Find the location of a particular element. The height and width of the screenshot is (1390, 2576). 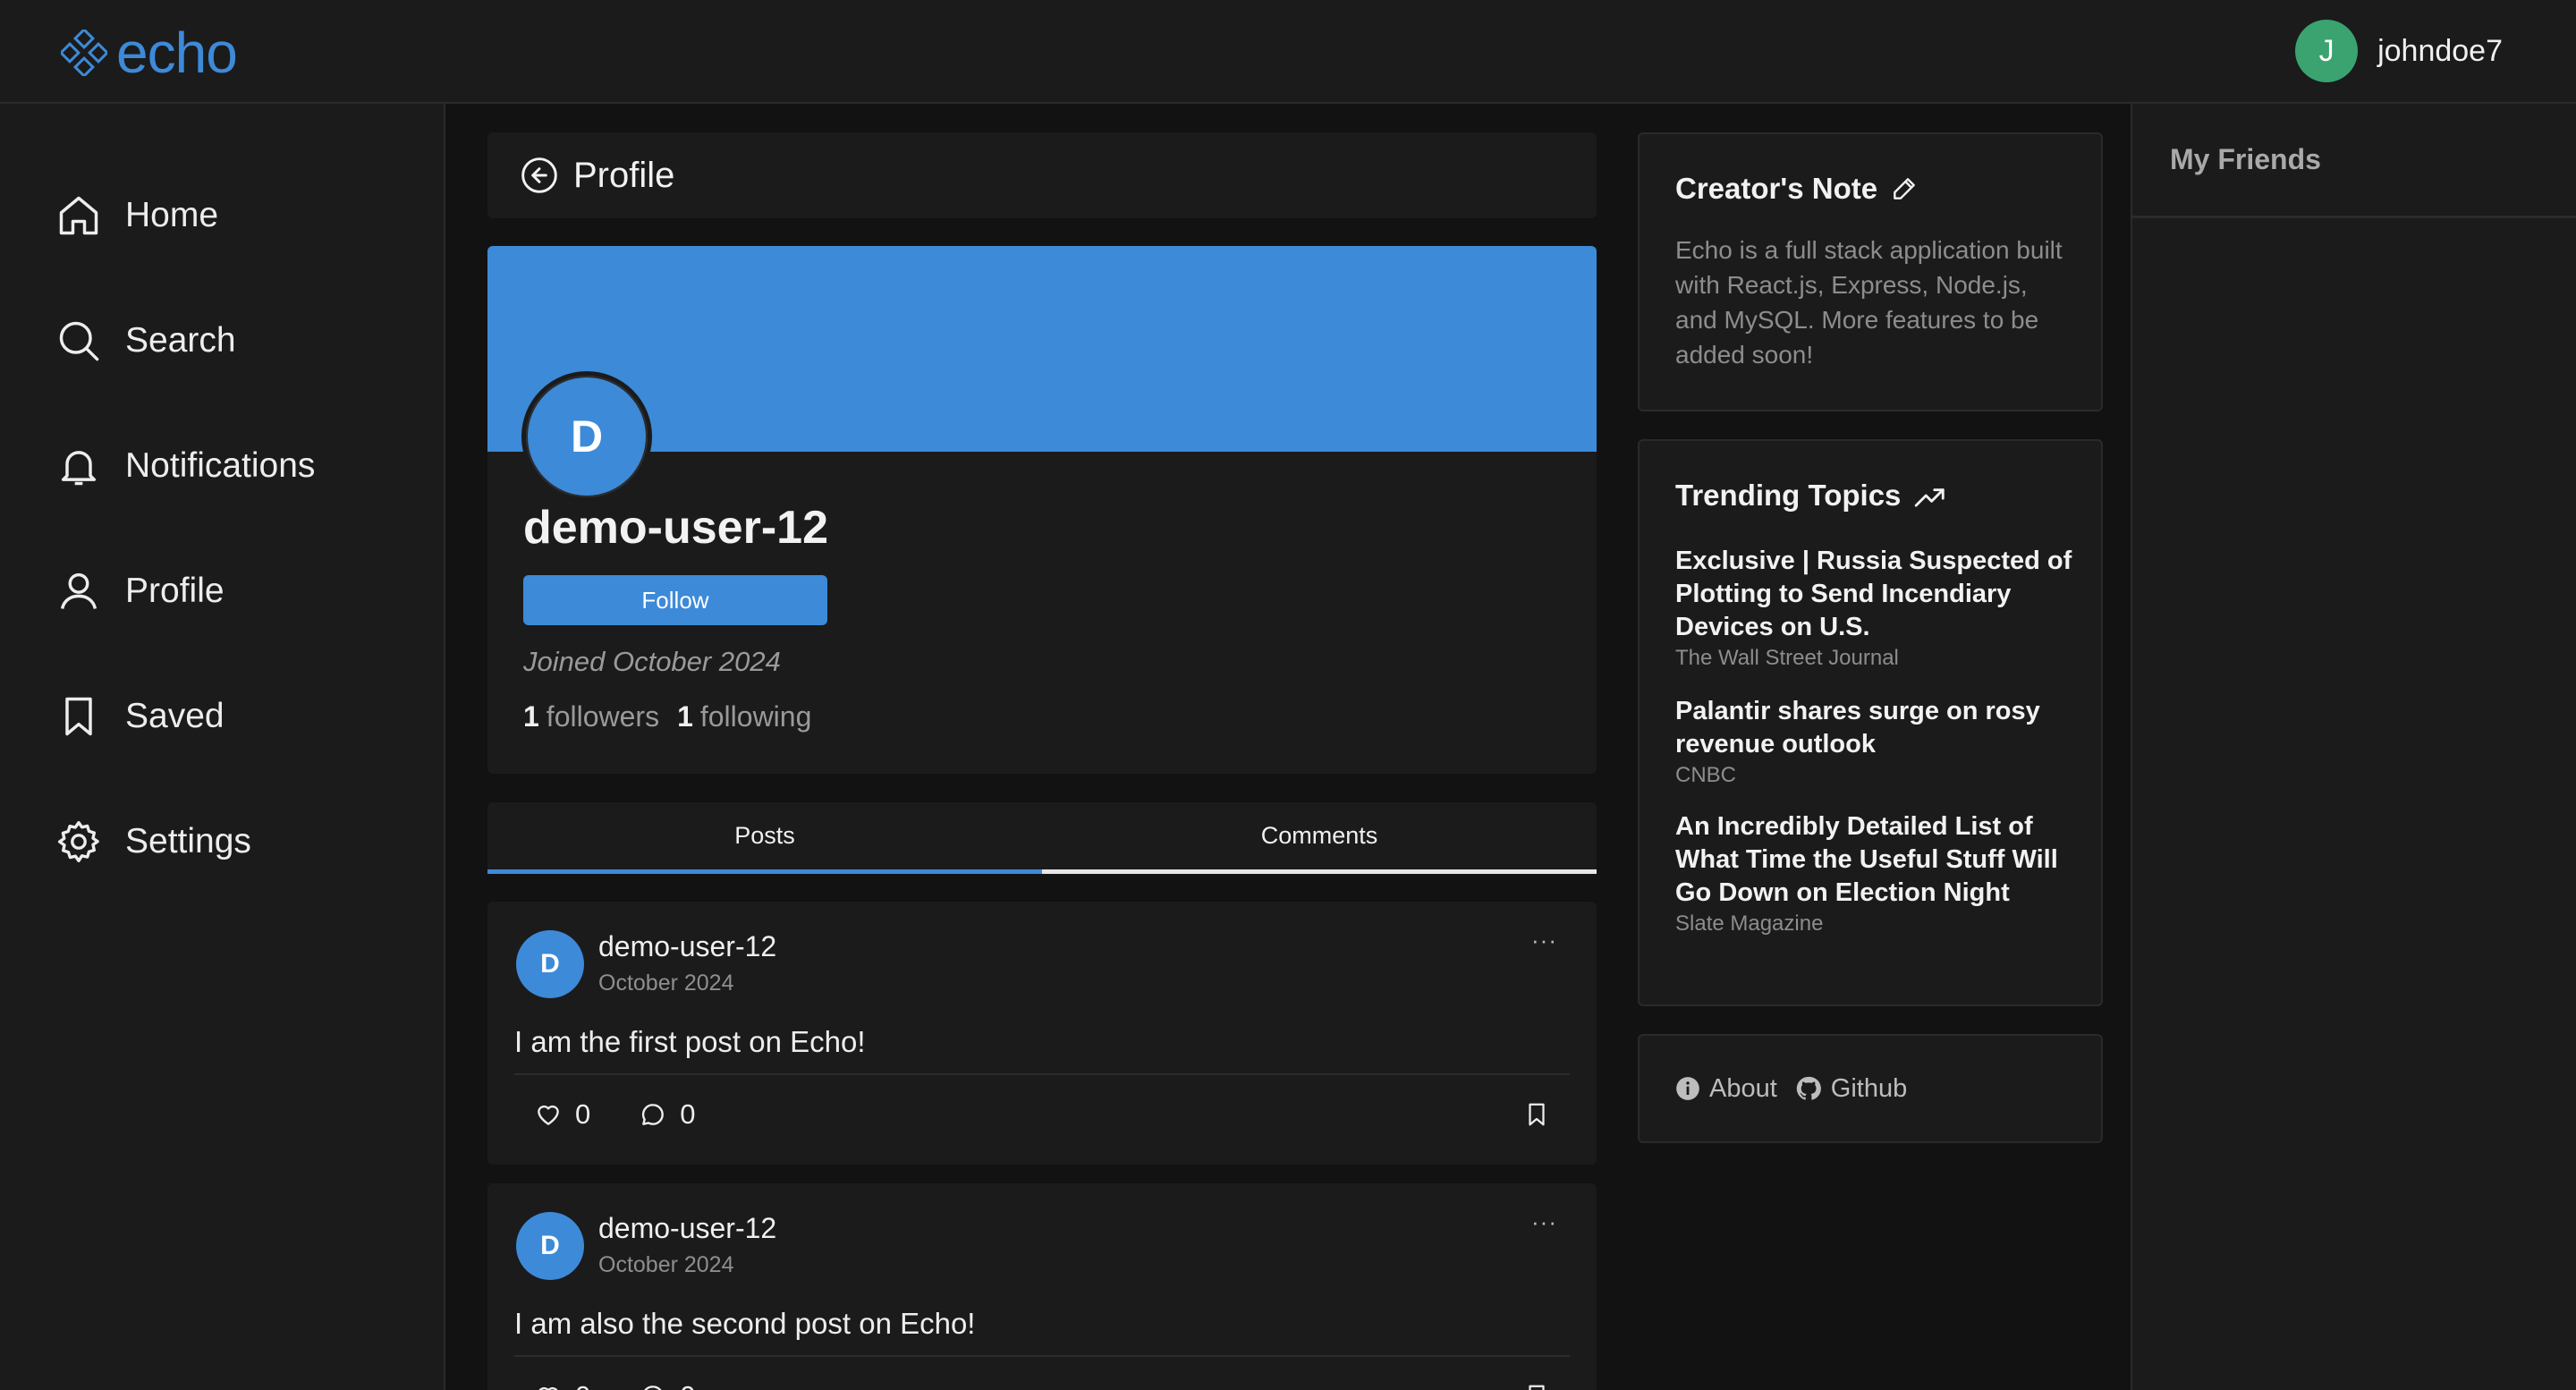

github-label: Github is located at coordinates (1869, 1088).